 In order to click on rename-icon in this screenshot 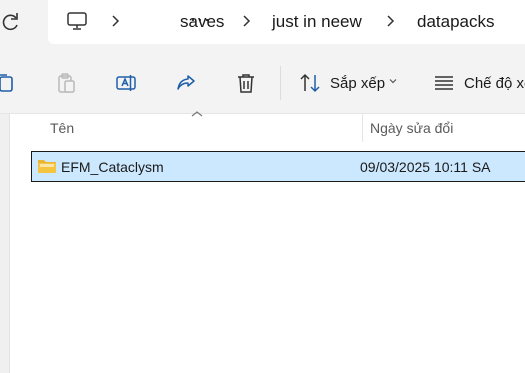, I will do `click(126, 83)`.